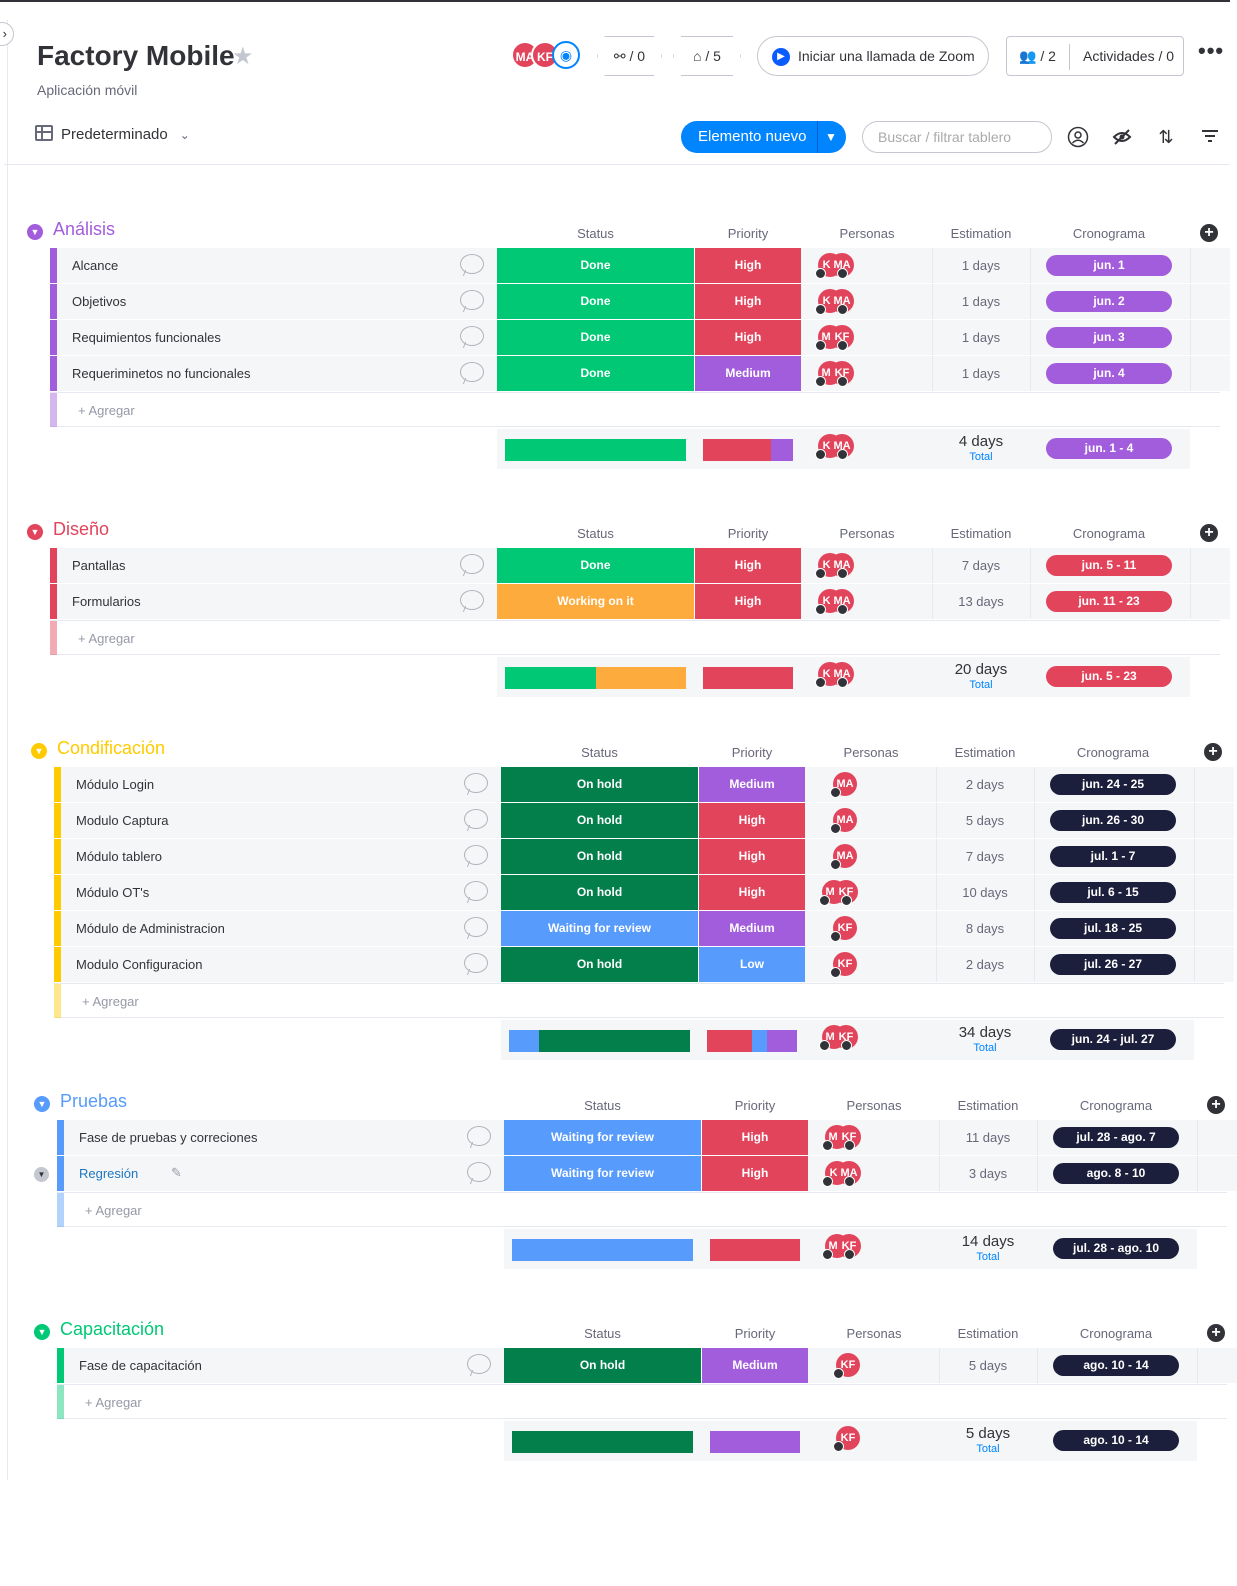  Describe the element at coordinates (752, 752) in the screenshot. I see `column-header-priority: Priority` at that location.